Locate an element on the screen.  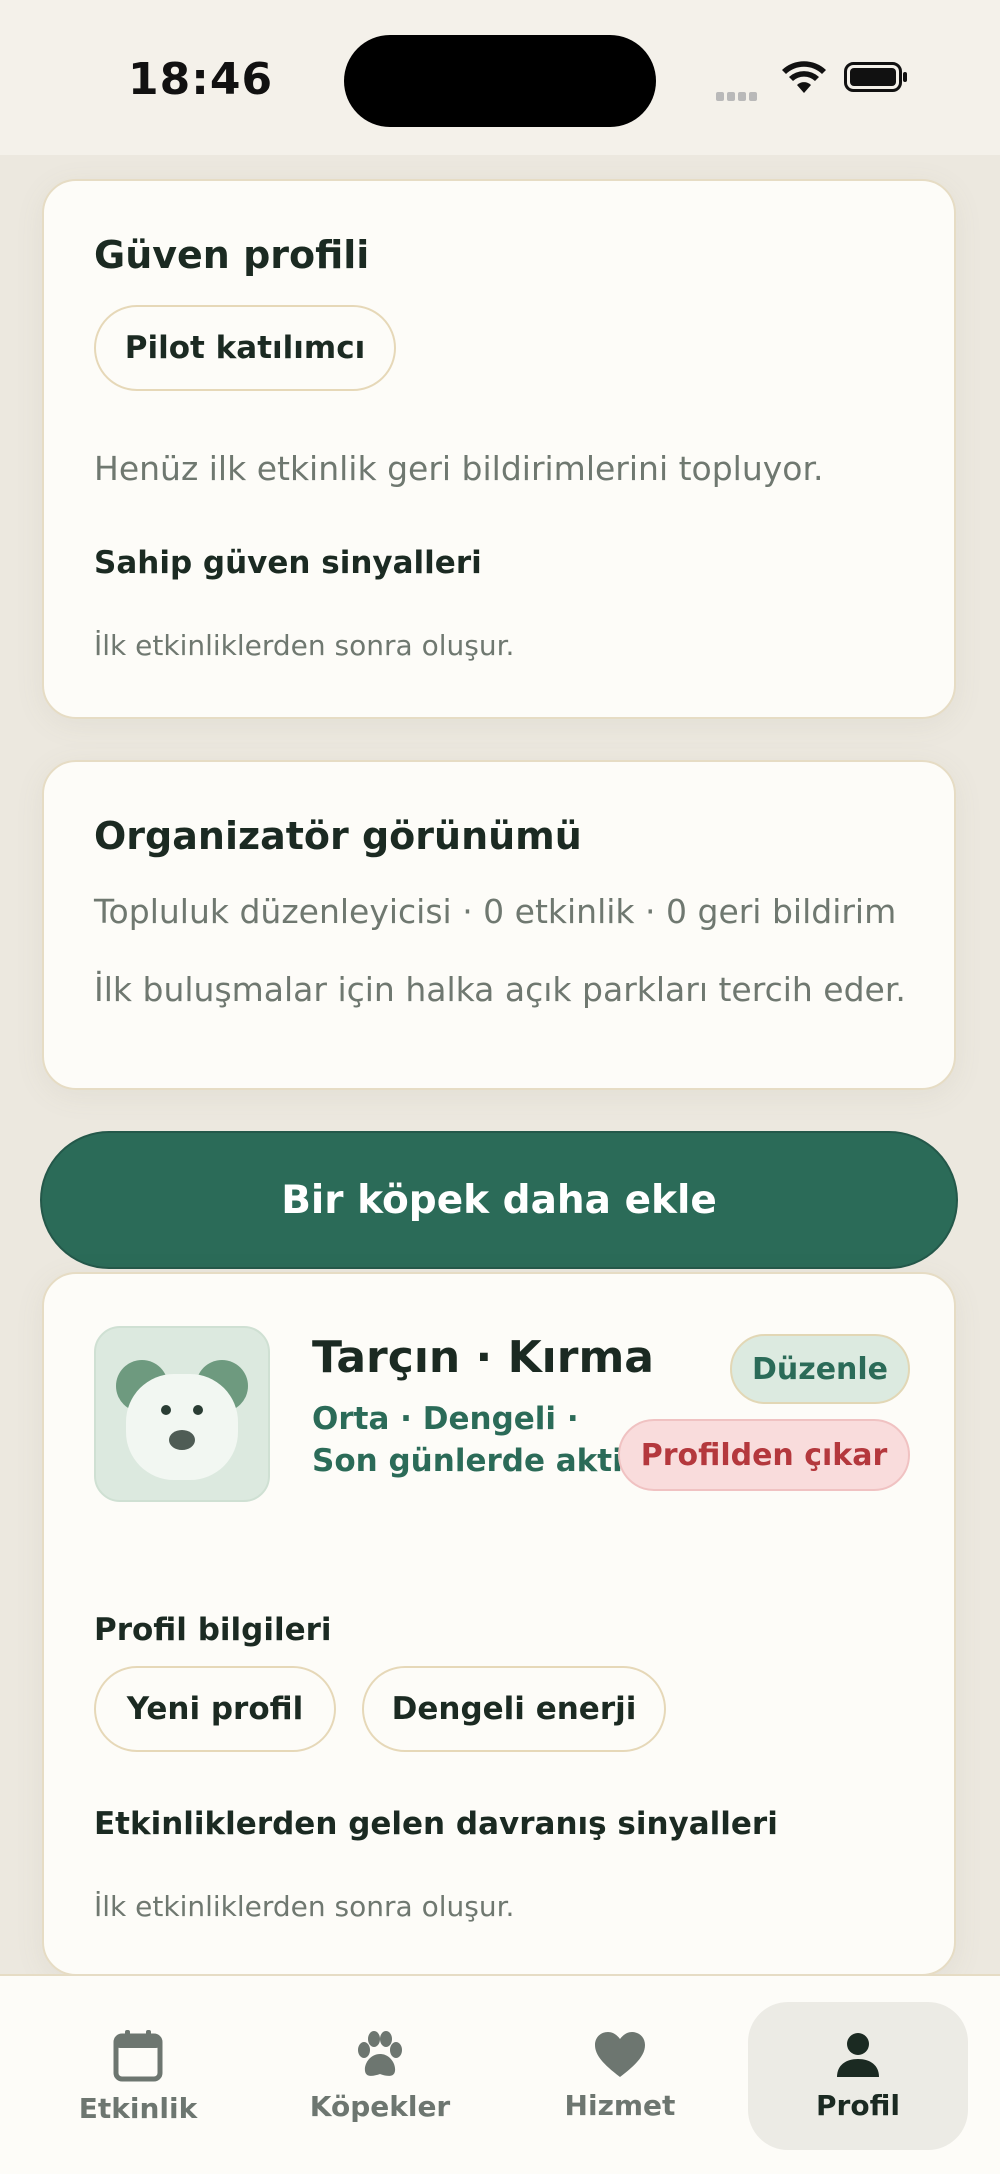
dog-meta-line-2: Son günlerde aktif is located at coordinates (474, 1461).